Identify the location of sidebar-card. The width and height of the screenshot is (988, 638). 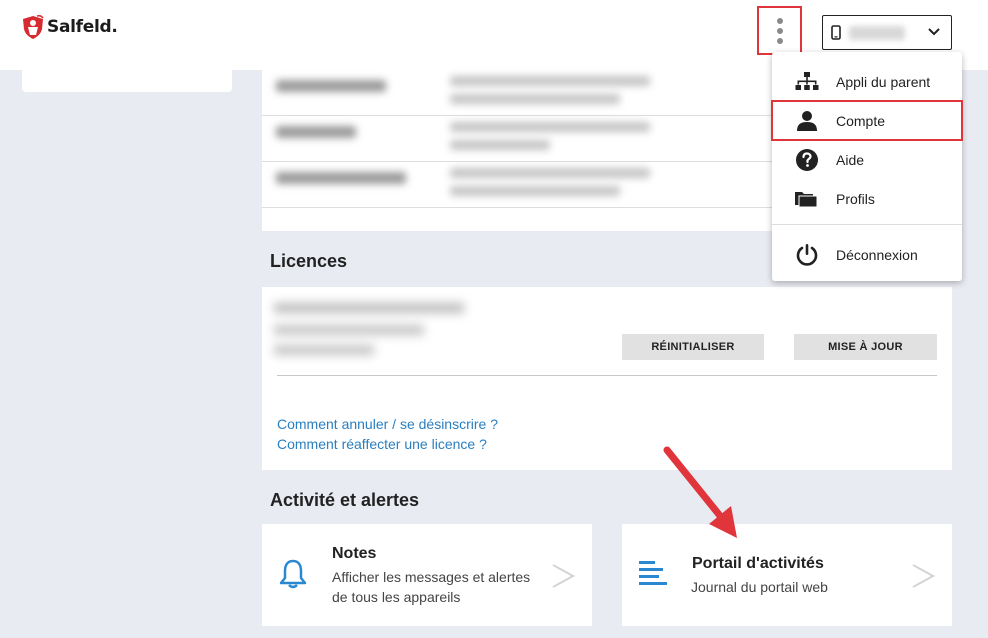
(127, 81).